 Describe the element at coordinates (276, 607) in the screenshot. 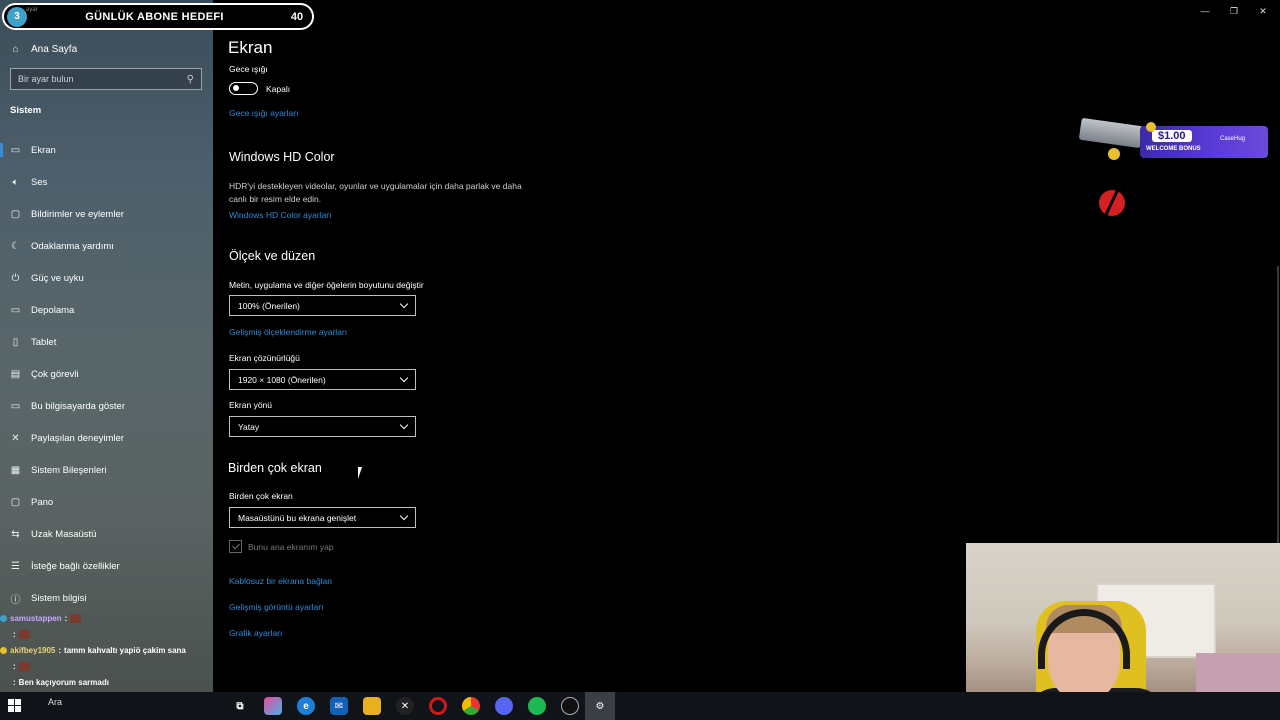

I see `advanced-display-link: Gelişmiş görüntü ayarları` at that location.